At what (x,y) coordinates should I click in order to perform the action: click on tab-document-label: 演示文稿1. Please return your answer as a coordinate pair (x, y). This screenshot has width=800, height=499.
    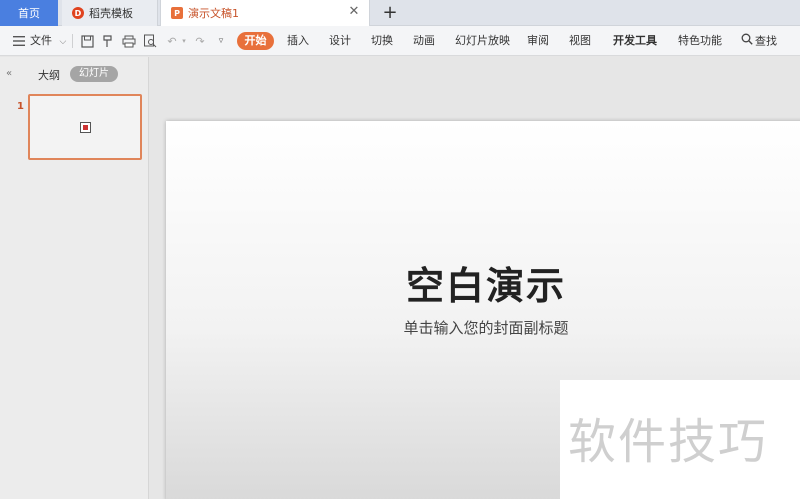
    Looking at the image, I should click on (213, 13).